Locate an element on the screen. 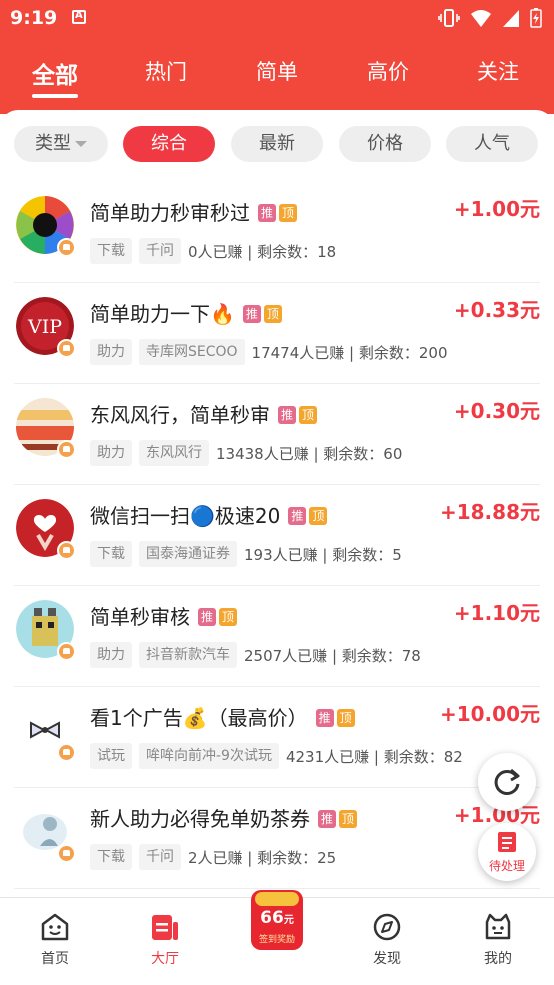 The width and height of the screenshot is (554, 985). filter-bar: 类型 综合 最新 价格 人气 is located at coordinates (284, 144).